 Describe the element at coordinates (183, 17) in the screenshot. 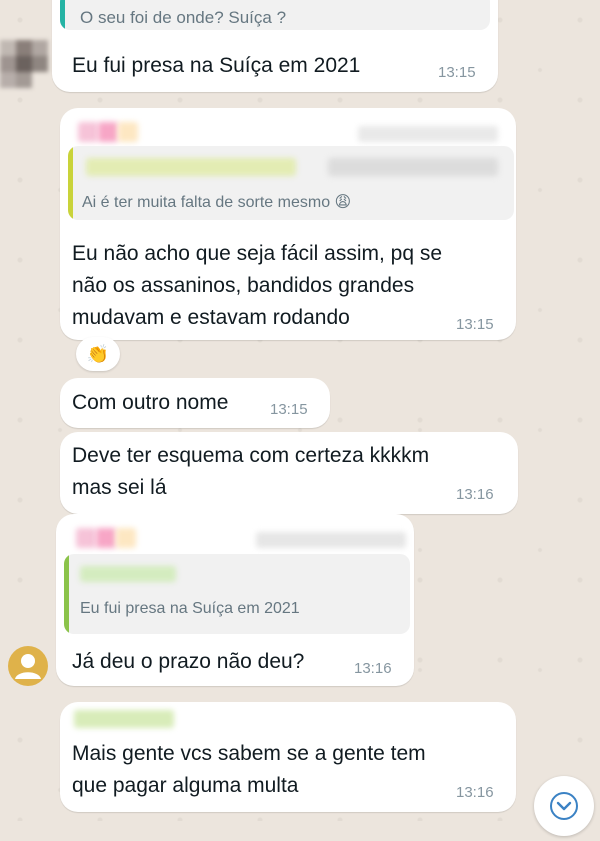

I see `quote-text: O seu foi de onde? Suíça ?` at that location.